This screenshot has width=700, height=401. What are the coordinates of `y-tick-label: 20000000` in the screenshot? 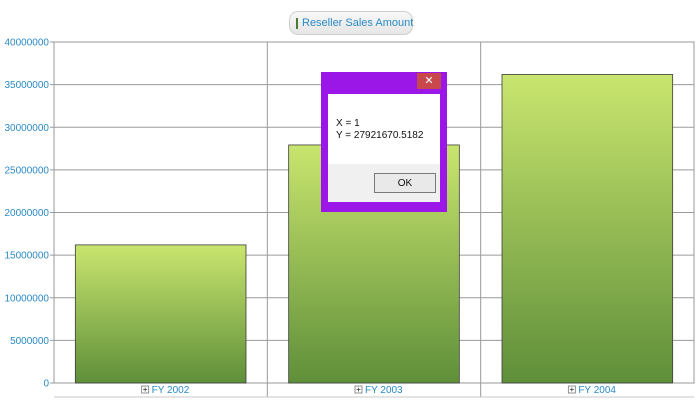 It's located at (27, 213).